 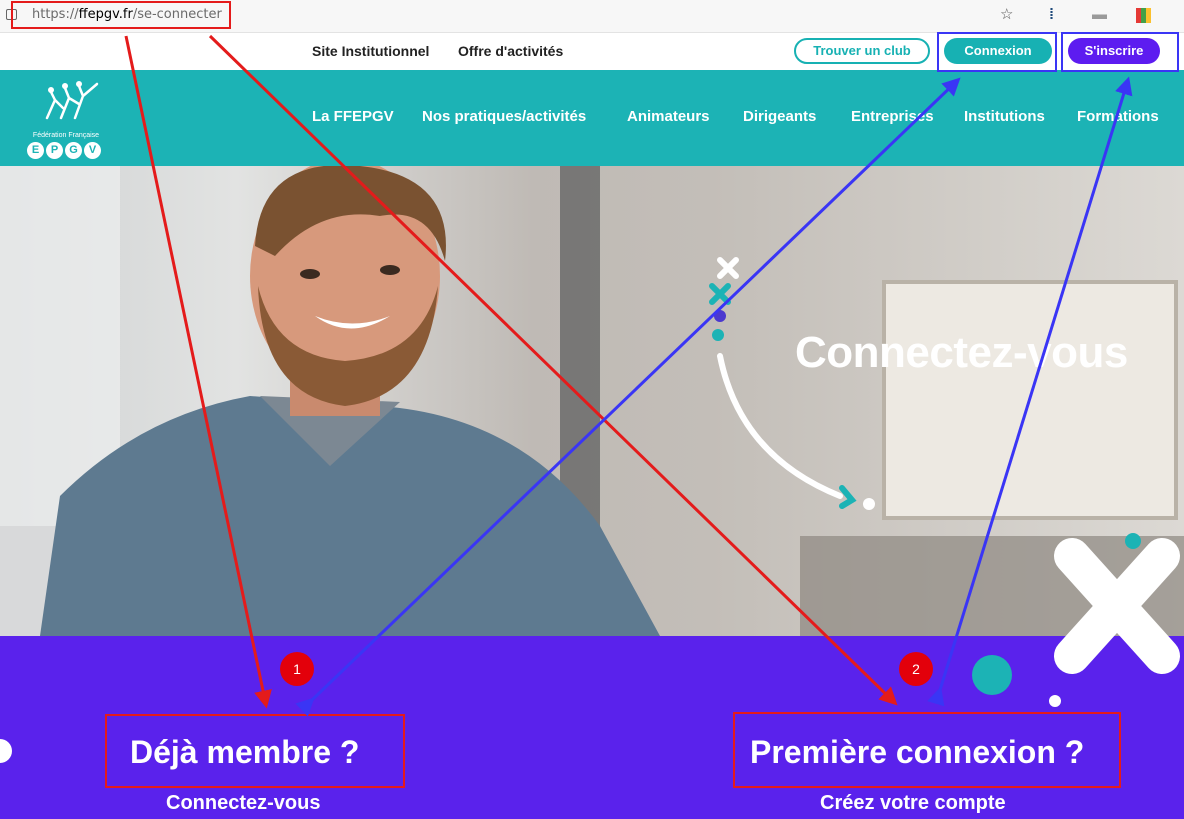 I want to click on top-link-offre-activites: Offre d'activités, so click(x=510, y=51).